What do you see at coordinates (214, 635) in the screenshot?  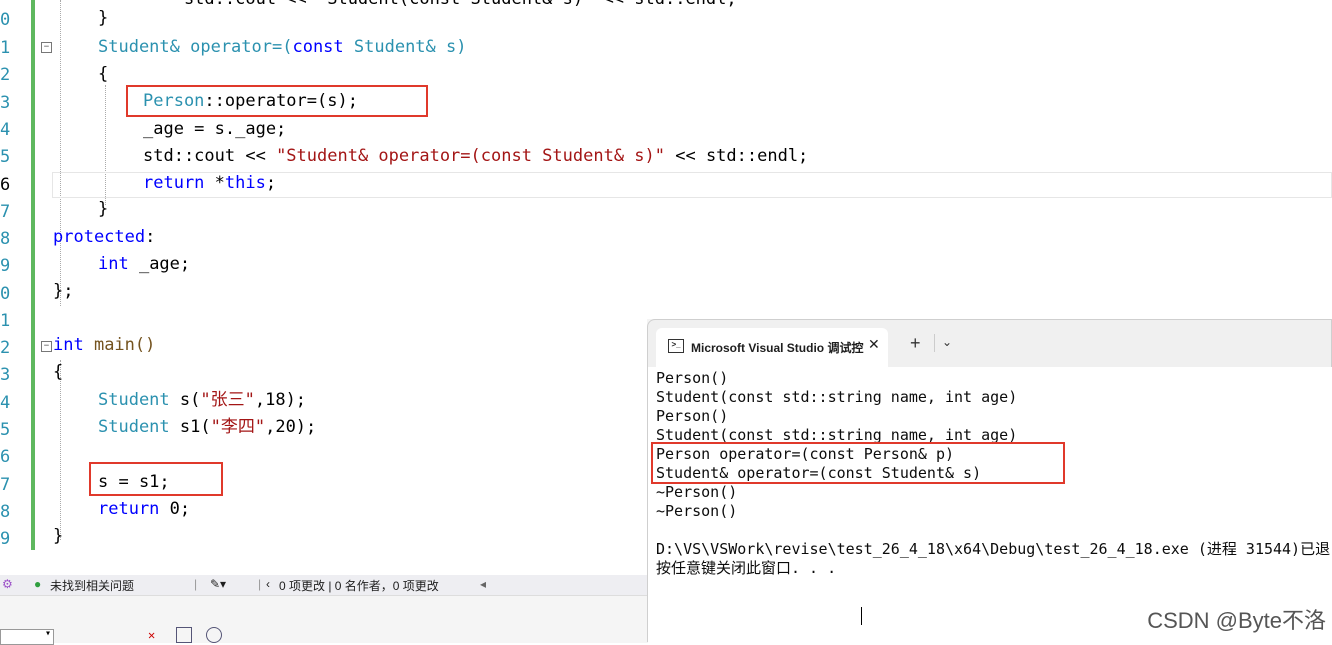 I see `clock-icon` at bounding box center [214, 635].